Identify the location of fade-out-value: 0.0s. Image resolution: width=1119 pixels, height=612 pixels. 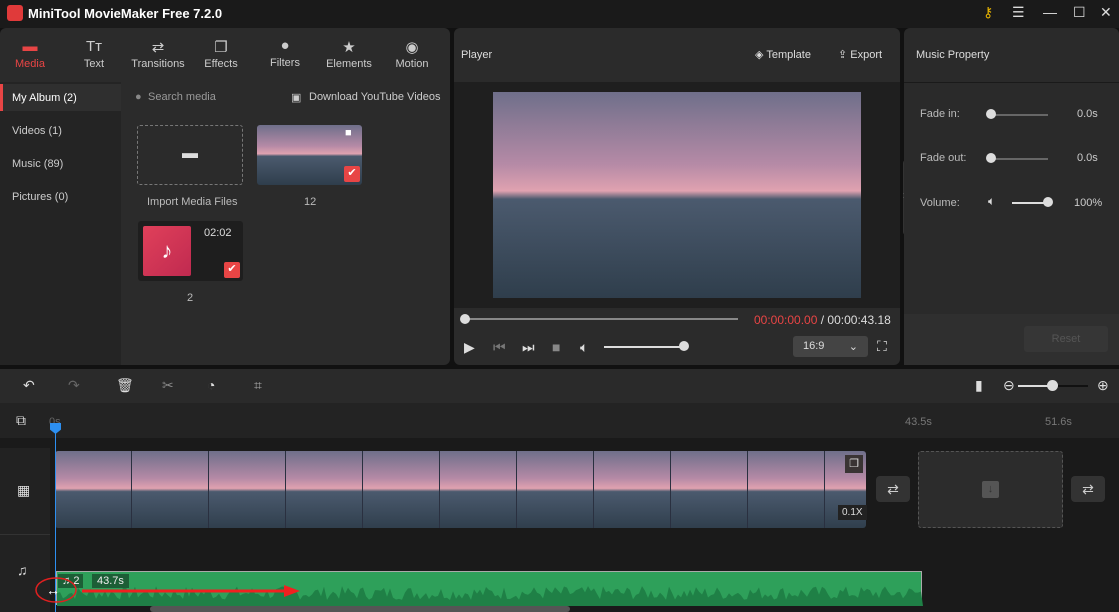
(1087, 158).